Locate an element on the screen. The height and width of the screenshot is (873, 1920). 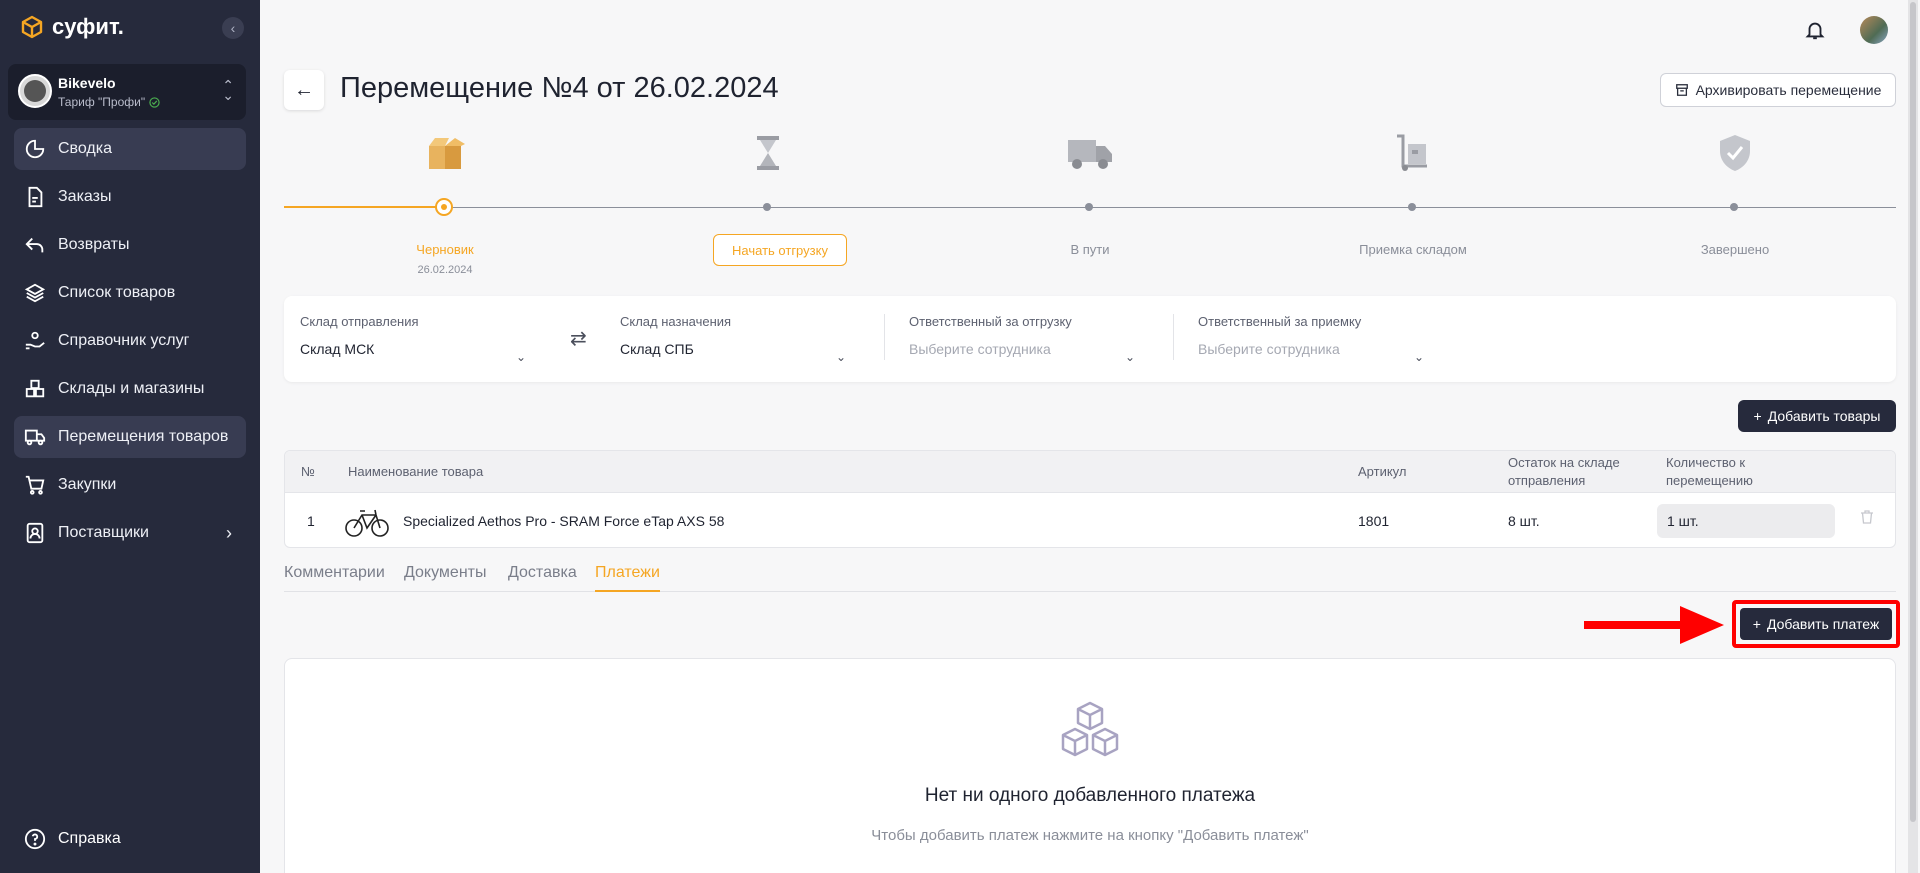
tab-comments: Комментарии is located at coordinates (334, 578).